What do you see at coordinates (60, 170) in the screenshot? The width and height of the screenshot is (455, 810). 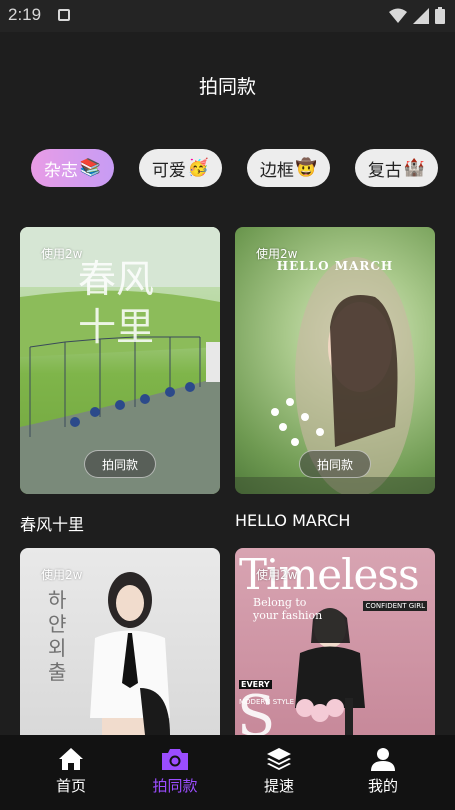 I see `chip-label: 杂志` at bounding box center [60, 170].